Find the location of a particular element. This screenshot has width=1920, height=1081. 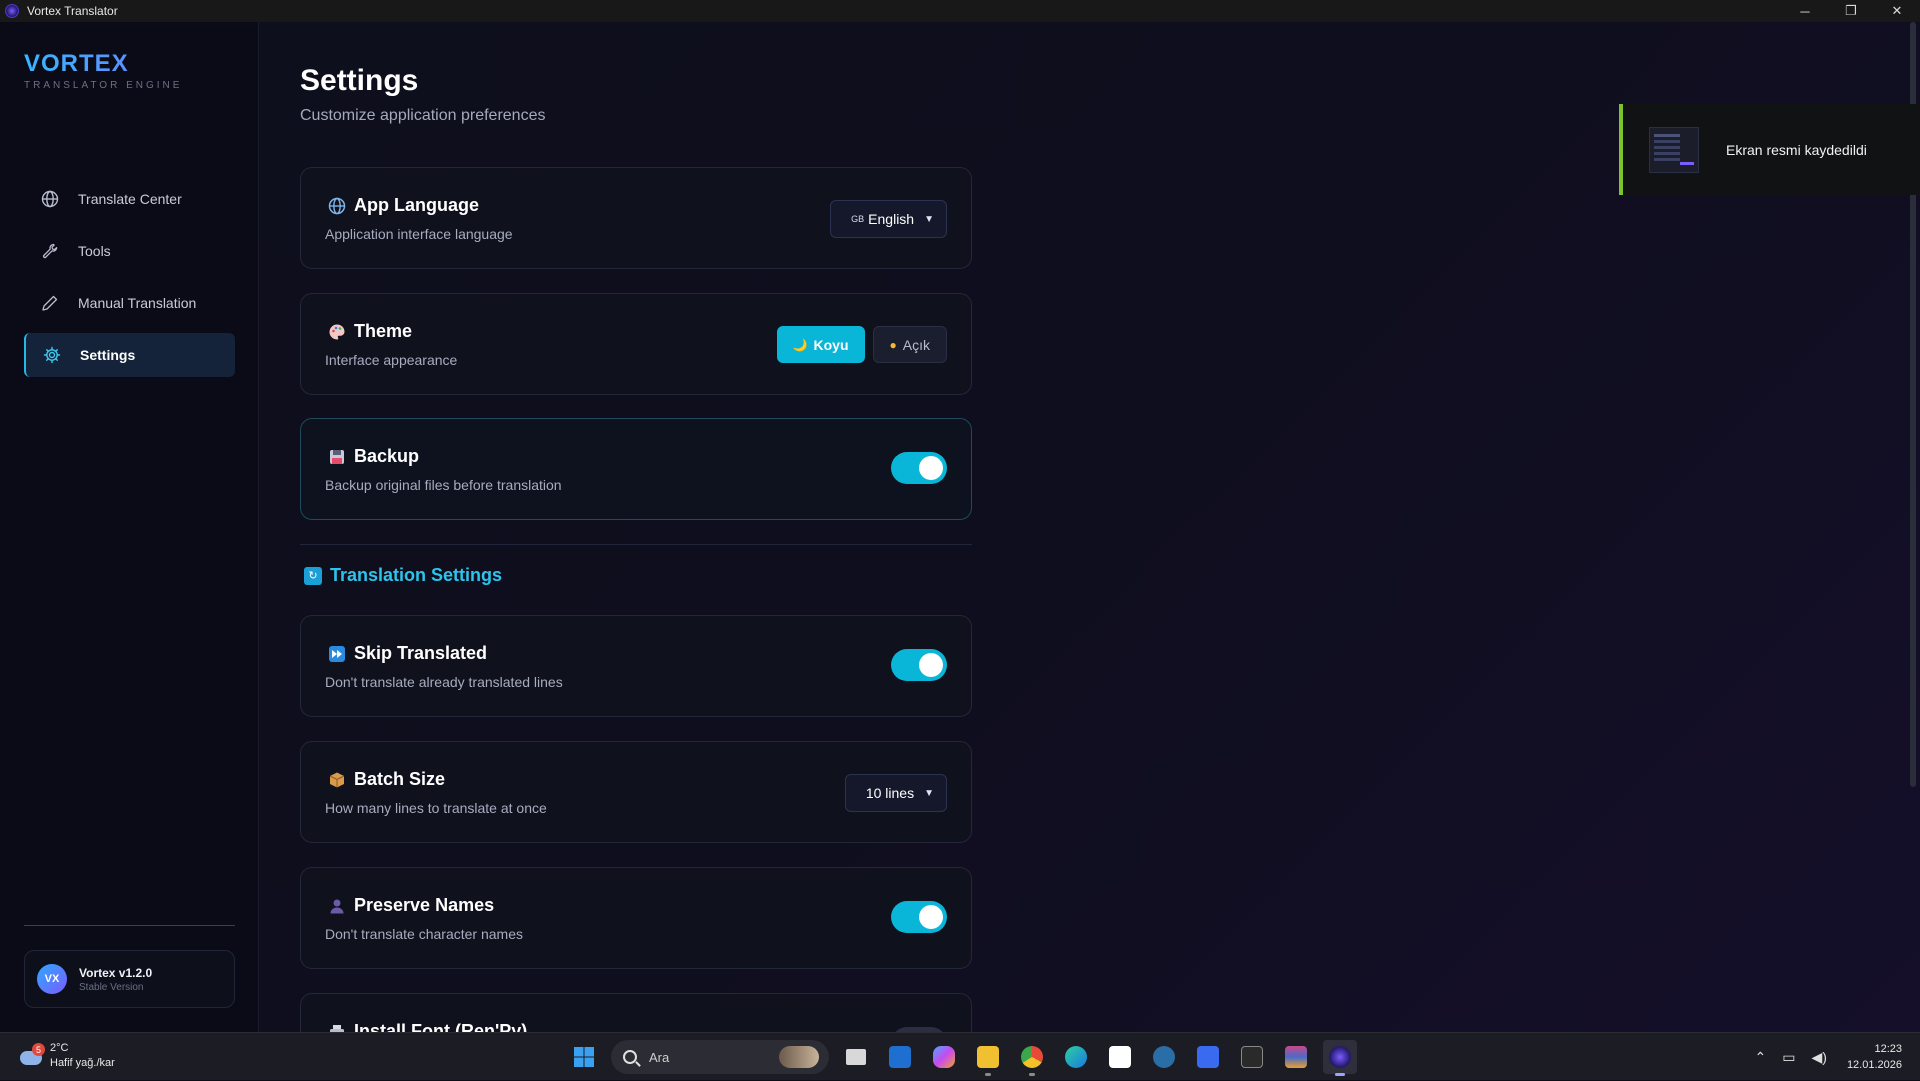

version-card: VX Vortex v1.2.0 Stable Version is located at coordinates (129, 979).